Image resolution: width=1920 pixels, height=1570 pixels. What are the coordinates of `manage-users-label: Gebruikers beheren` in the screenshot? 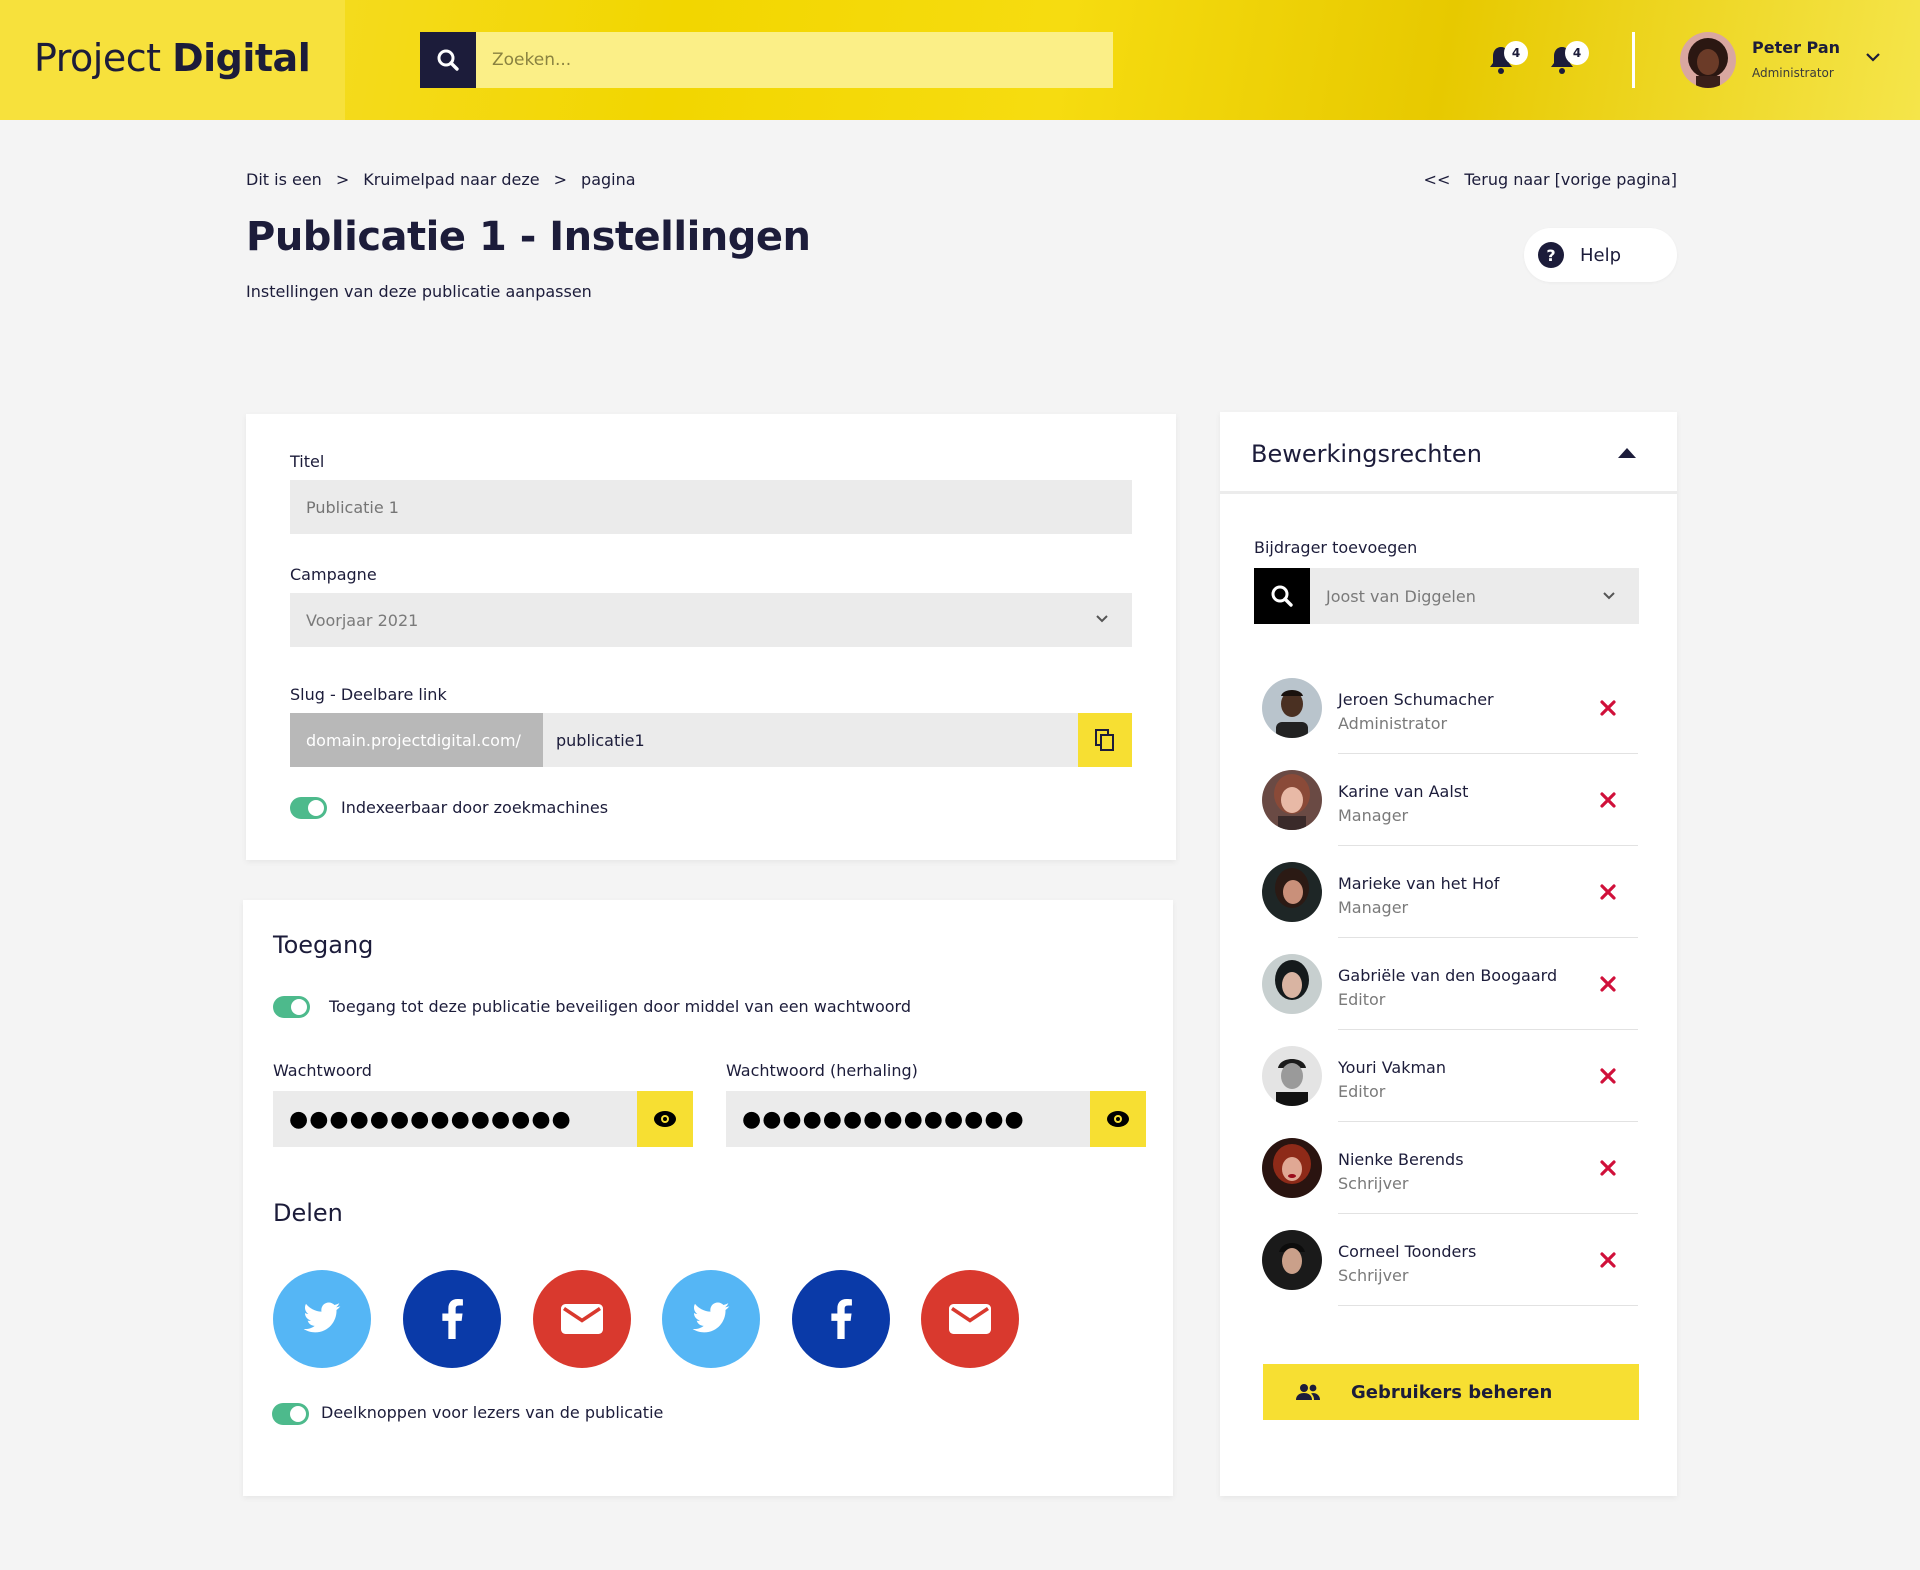 It's located at (1452, 1392).